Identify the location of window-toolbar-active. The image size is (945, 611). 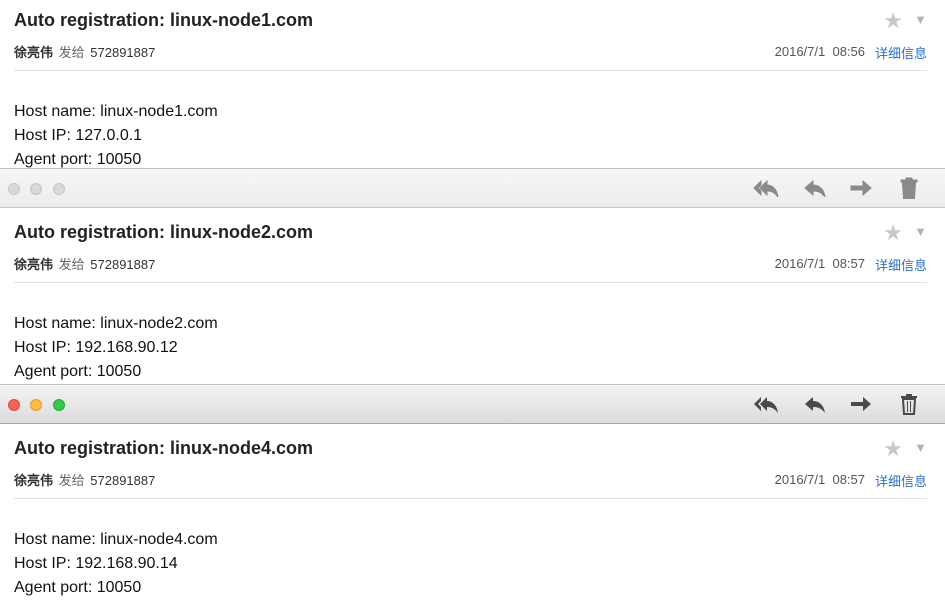
(472, 404).